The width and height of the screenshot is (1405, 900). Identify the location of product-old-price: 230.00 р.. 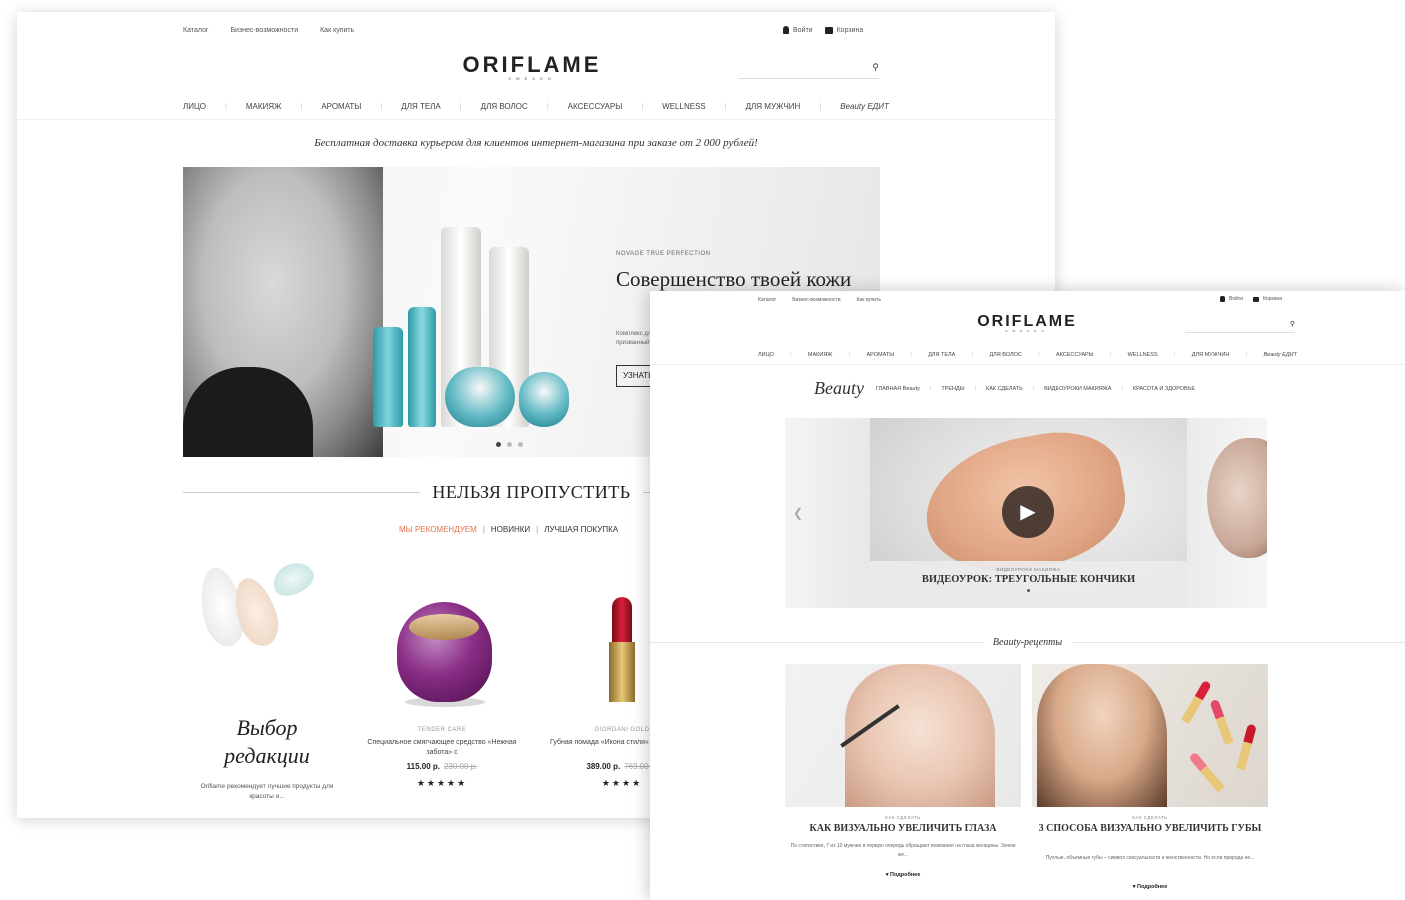
(460, 766).